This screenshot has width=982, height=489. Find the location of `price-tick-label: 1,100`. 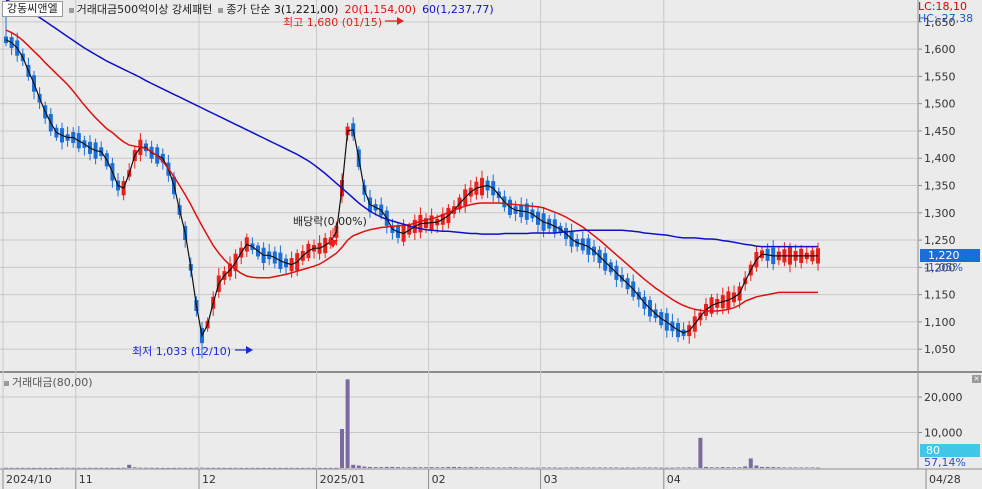

price-tick-label: 1,100 is located at coordinates (940, 322).